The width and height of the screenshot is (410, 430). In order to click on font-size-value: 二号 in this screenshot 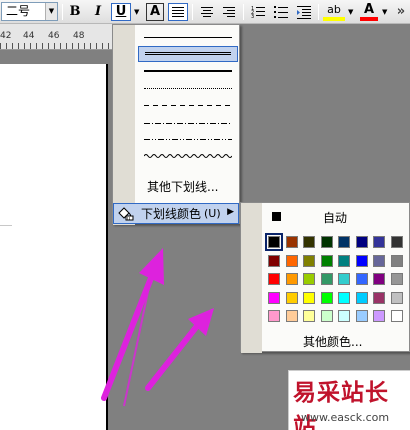, I will do `click(18, 11)`.